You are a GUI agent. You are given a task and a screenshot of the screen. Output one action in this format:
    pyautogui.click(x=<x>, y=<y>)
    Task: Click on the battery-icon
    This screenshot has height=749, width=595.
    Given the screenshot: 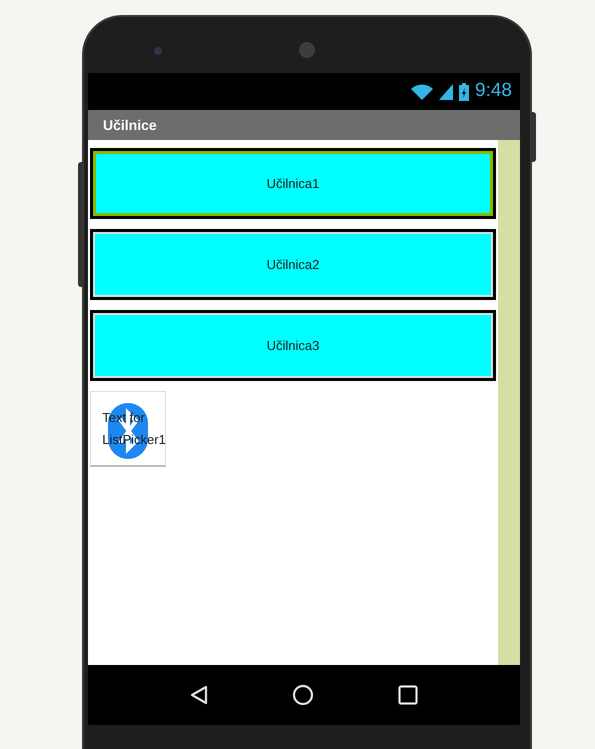 What is the action you would take?
    pyautogui.click(x=464, y=91)
    